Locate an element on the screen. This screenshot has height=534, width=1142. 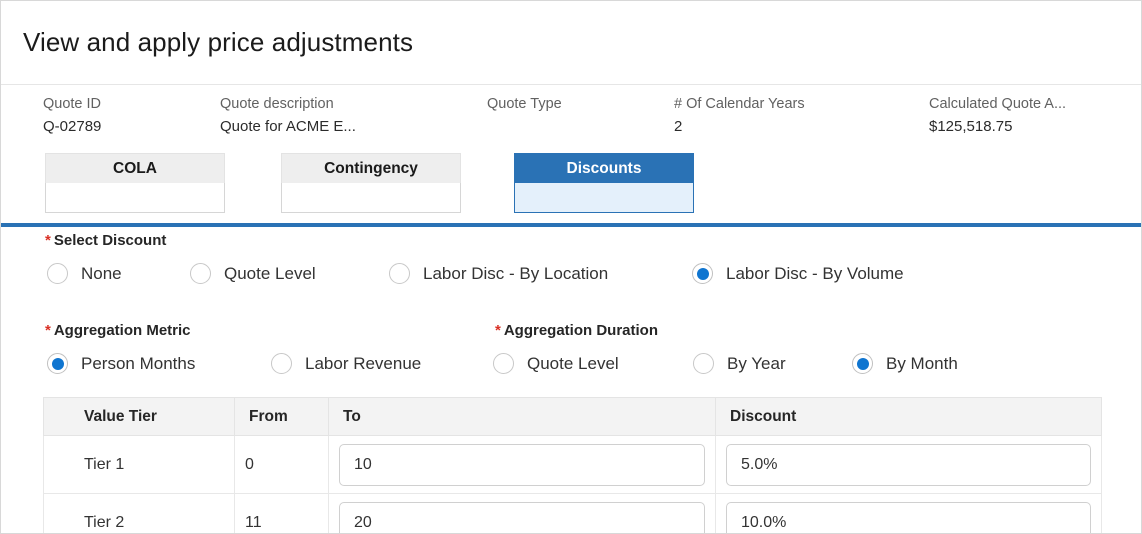
aggregation-metric-label: * Aggregation Metric is located at coordinates (118, 331).